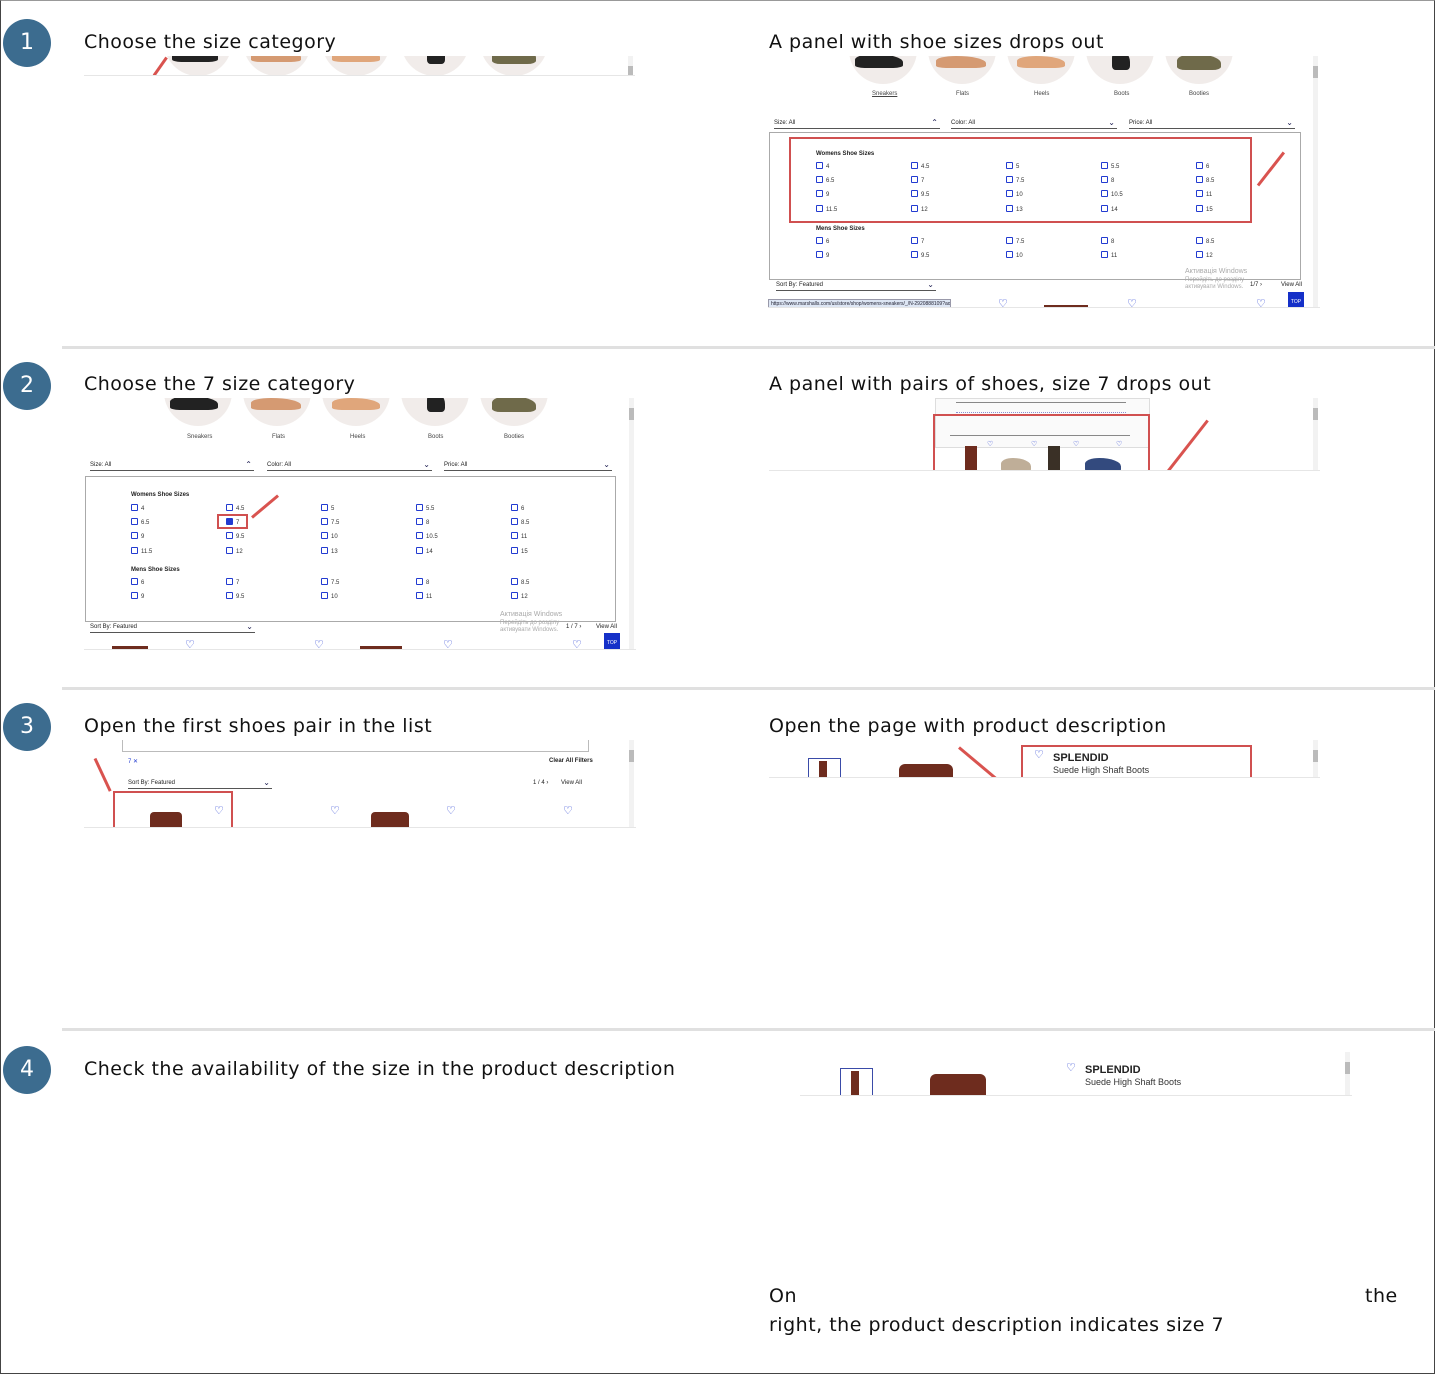 Image resolution: width=1435 pixels, height=1374 pixels. What do you see at coordinates (135, 762) in the screenshot?
I see `close-icon: ✕` at bounding box center [135, 762].